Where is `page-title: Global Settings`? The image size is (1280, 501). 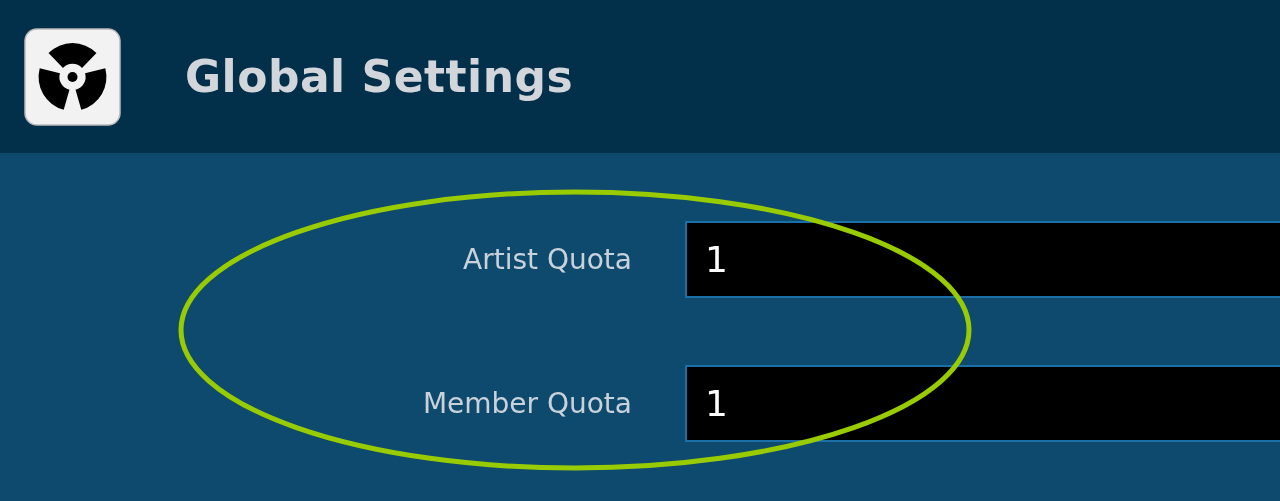 page-title: Global Settings is located at coordinates (379, 76).